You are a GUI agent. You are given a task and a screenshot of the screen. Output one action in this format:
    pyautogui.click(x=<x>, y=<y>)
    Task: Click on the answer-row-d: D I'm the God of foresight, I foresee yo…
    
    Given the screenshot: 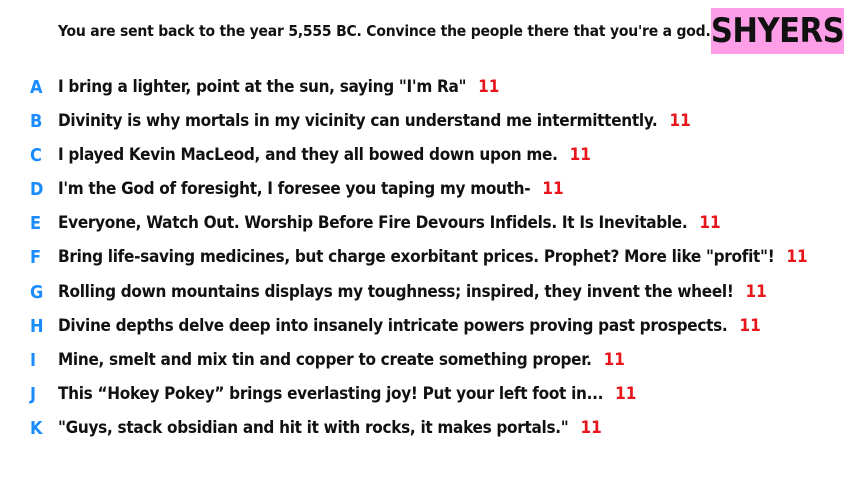 What is the action you would take?
    pyautogui.click(x=297, y=189)
    